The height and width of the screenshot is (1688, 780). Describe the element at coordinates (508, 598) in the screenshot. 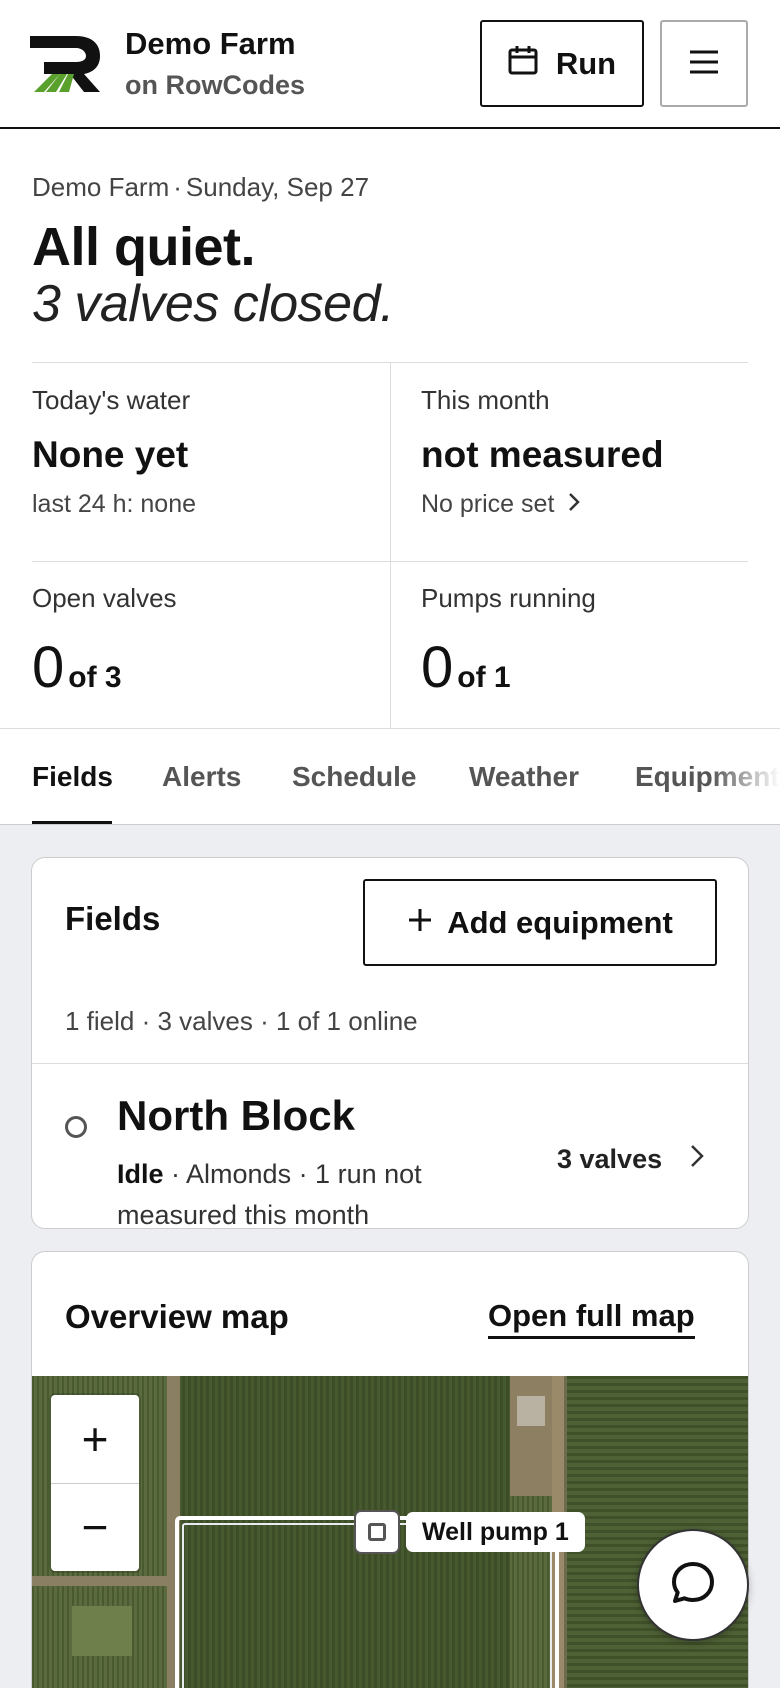

I see `stat-label: Pumps running` at that location.